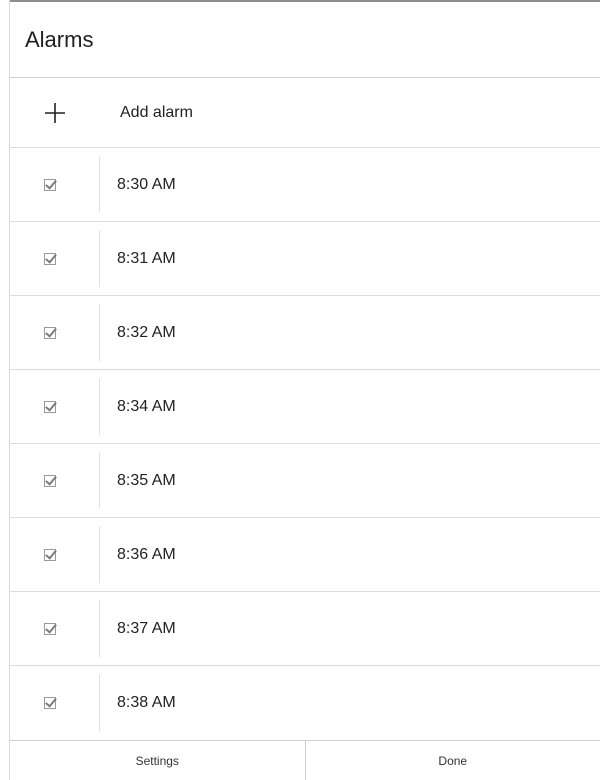 This screenshot has height=780, width=600. Describe the element at coordinates (138, 184) in the screenshot. I see `alarm-time: 8:30 AM` at that location.